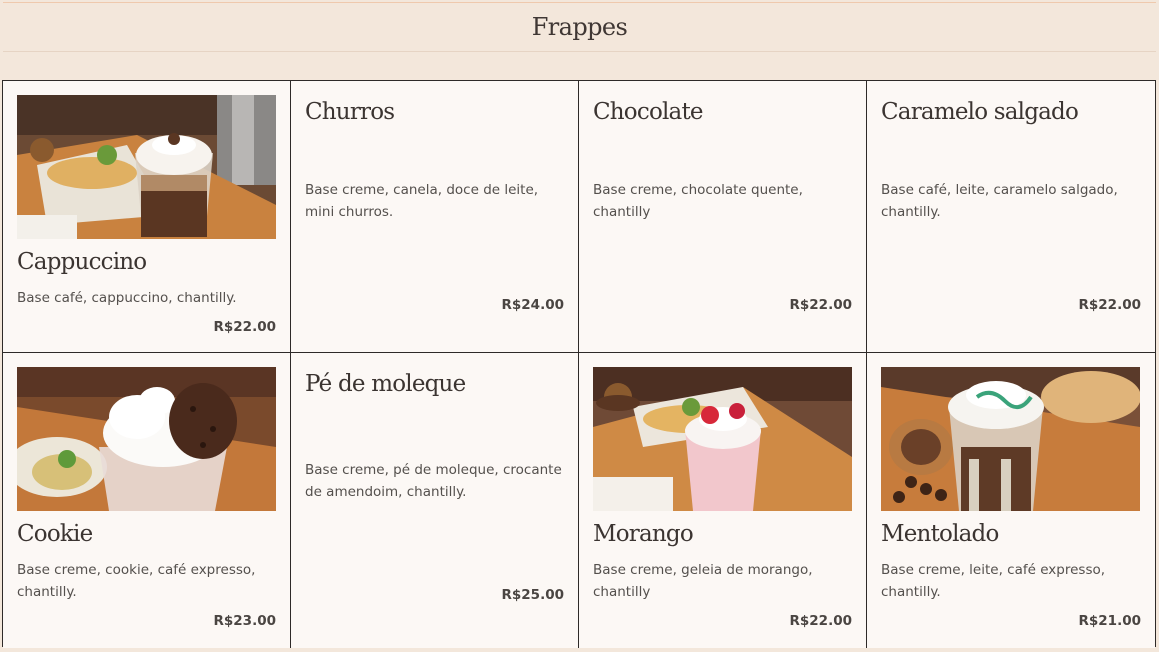 The image size is (1159, 652). I want to click on section-title: Frappes, so click(579, 27).